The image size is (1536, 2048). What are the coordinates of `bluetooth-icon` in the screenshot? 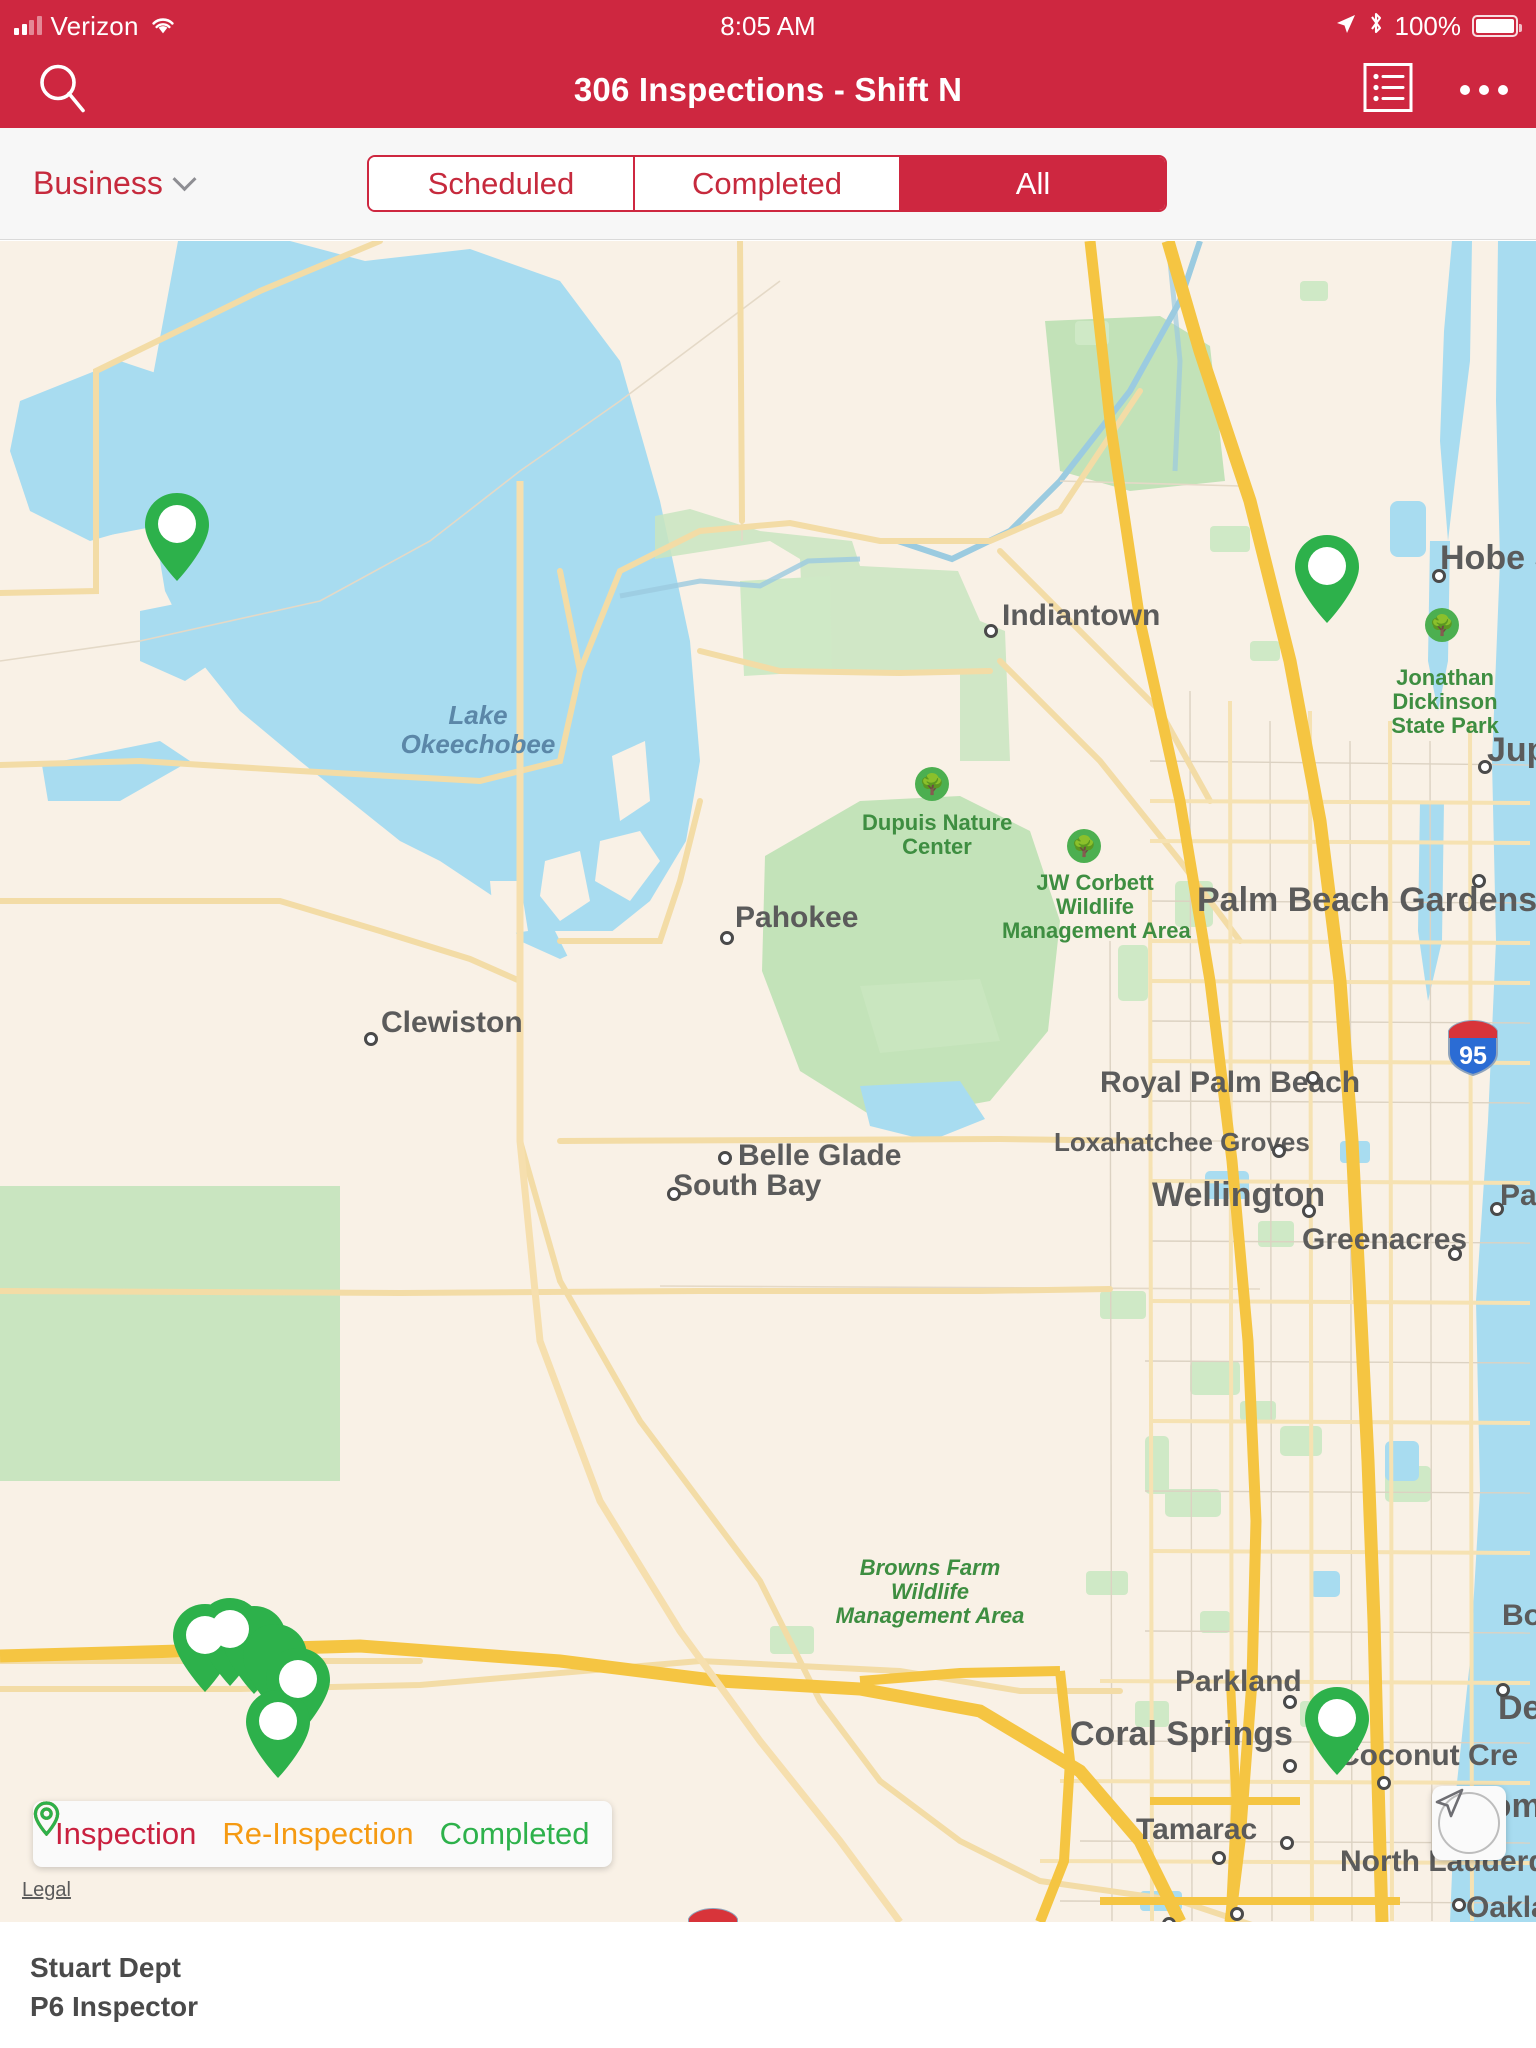 It's located at (1376, 26).